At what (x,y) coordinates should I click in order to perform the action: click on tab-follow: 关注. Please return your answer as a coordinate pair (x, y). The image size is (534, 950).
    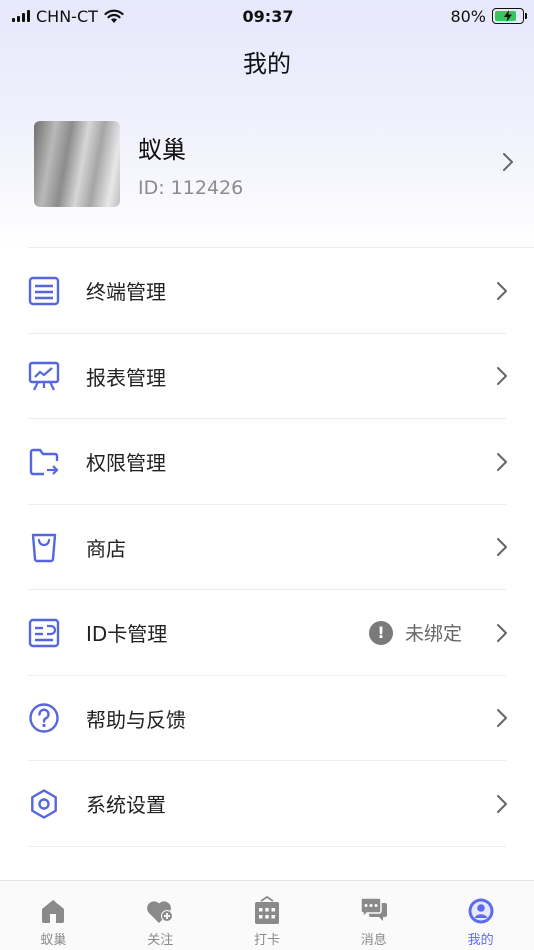
    Looking at the image, I should click on (160, 915).